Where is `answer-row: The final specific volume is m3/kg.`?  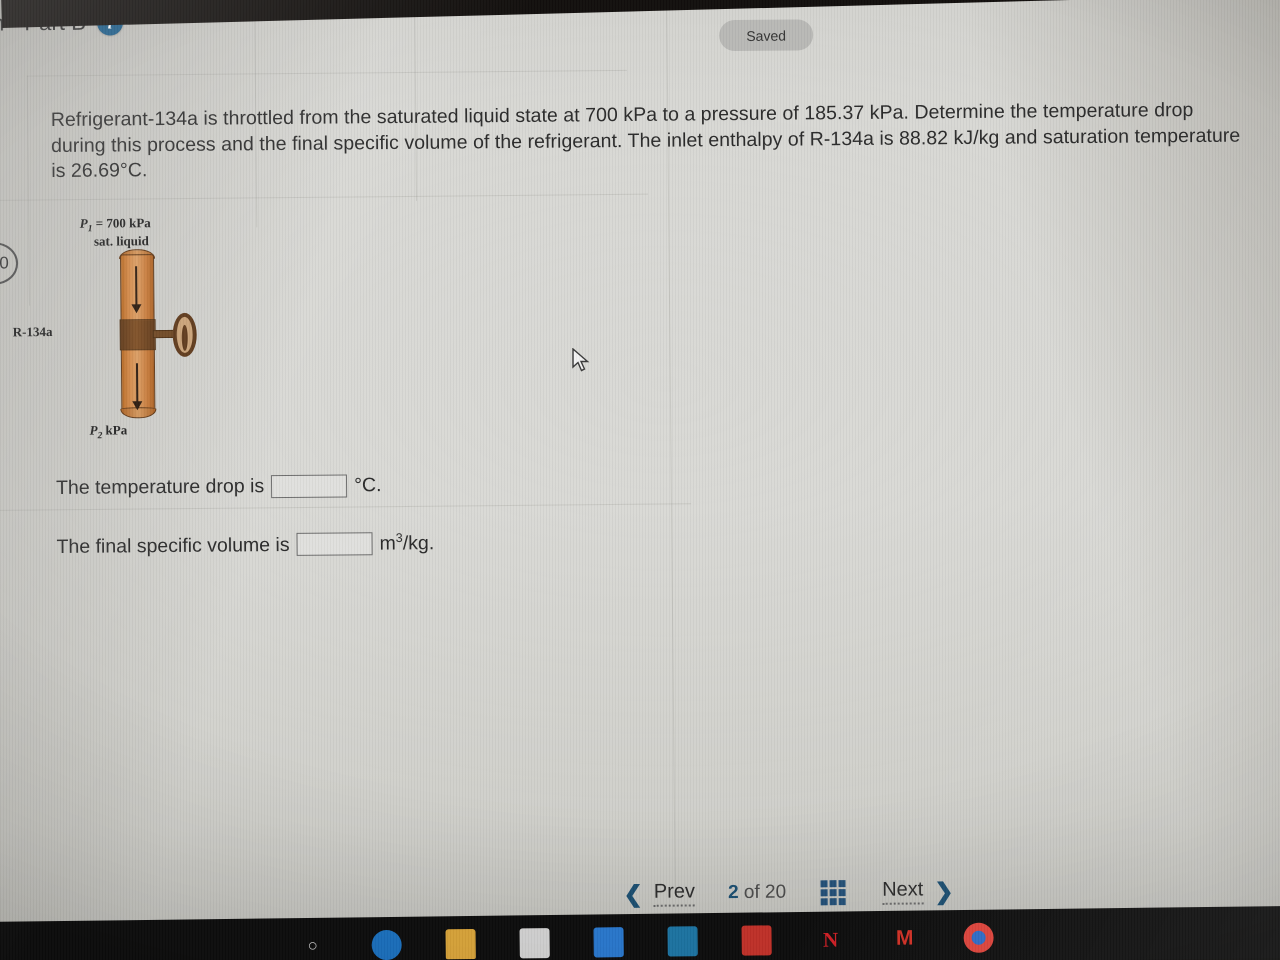
answer-row: The final specific volume is m3/kg. is located at coordinates (245, 545).